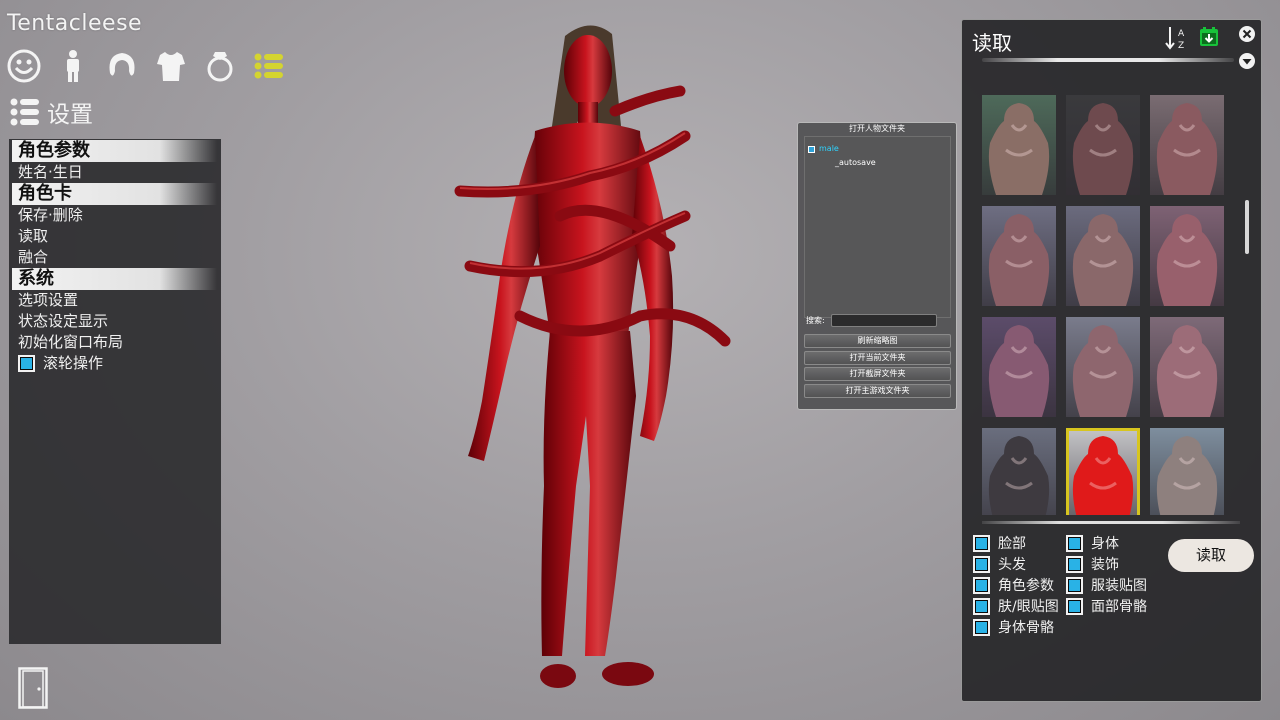 The height and width of the screenshot is (720, 1280). Describe the element at coordinates (1108, 60) in the screenshot. I see `top-divider-slider` at that location.